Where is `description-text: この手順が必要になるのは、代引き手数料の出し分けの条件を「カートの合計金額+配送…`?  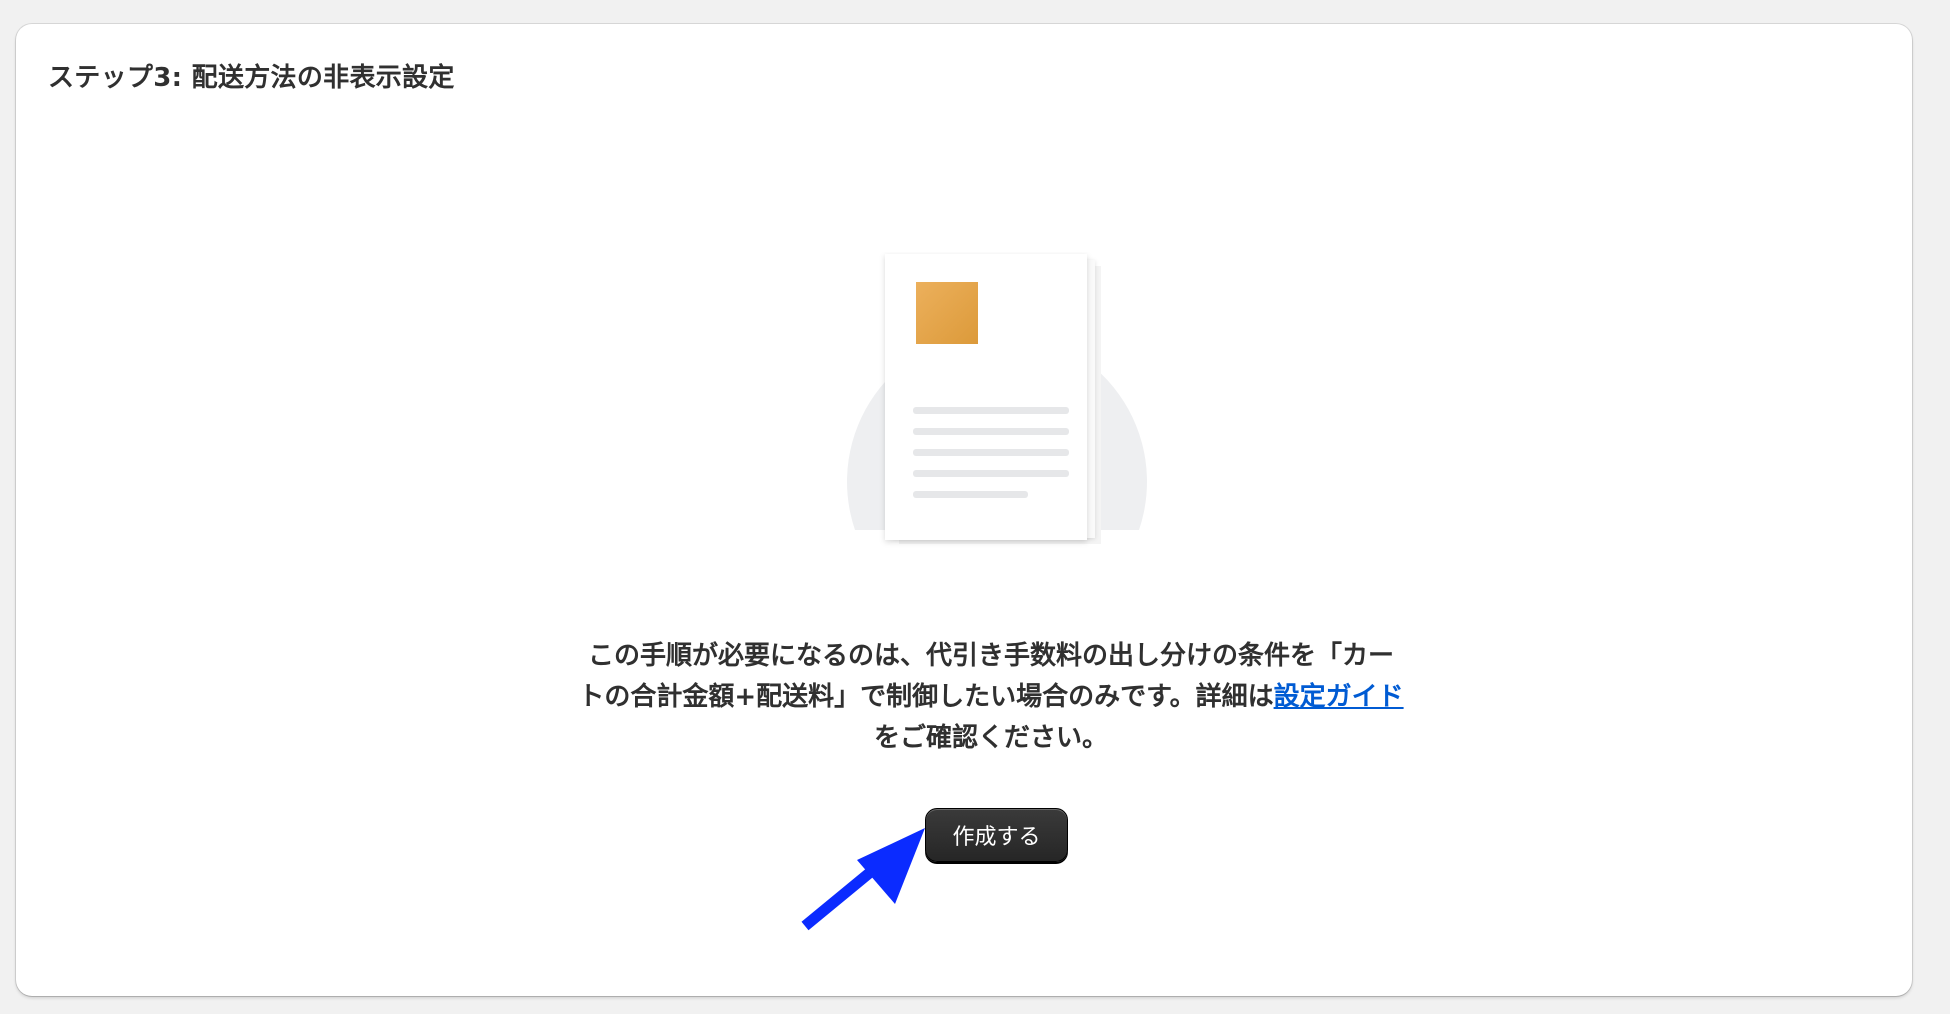
description-text: この手順が必要になるのは、代引き手数料の出し分けの条件を「カートの合計金額+配送… is located at coordinates (986, 676).